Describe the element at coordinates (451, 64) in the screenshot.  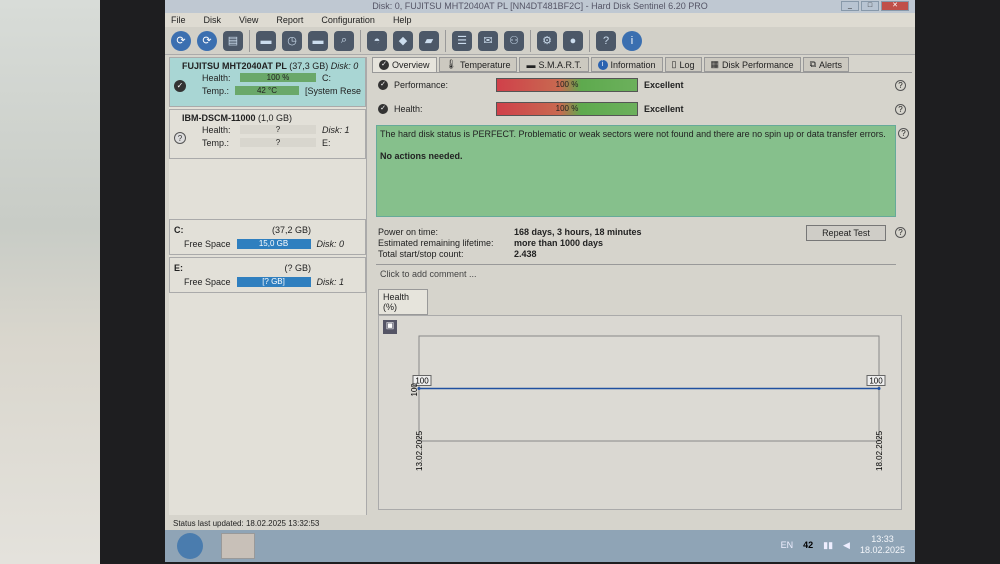
I see `thermometer-icon: 🌡` at that location.